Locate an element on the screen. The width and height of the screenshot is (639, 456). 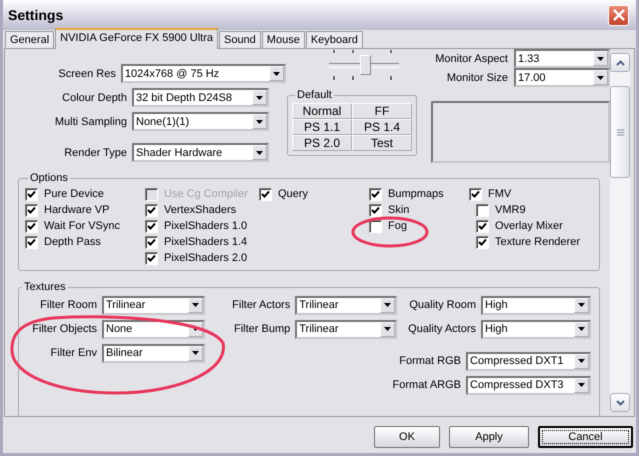
dropdown: 32 bit Depth D24S8 is located at coordinates (200, 97).